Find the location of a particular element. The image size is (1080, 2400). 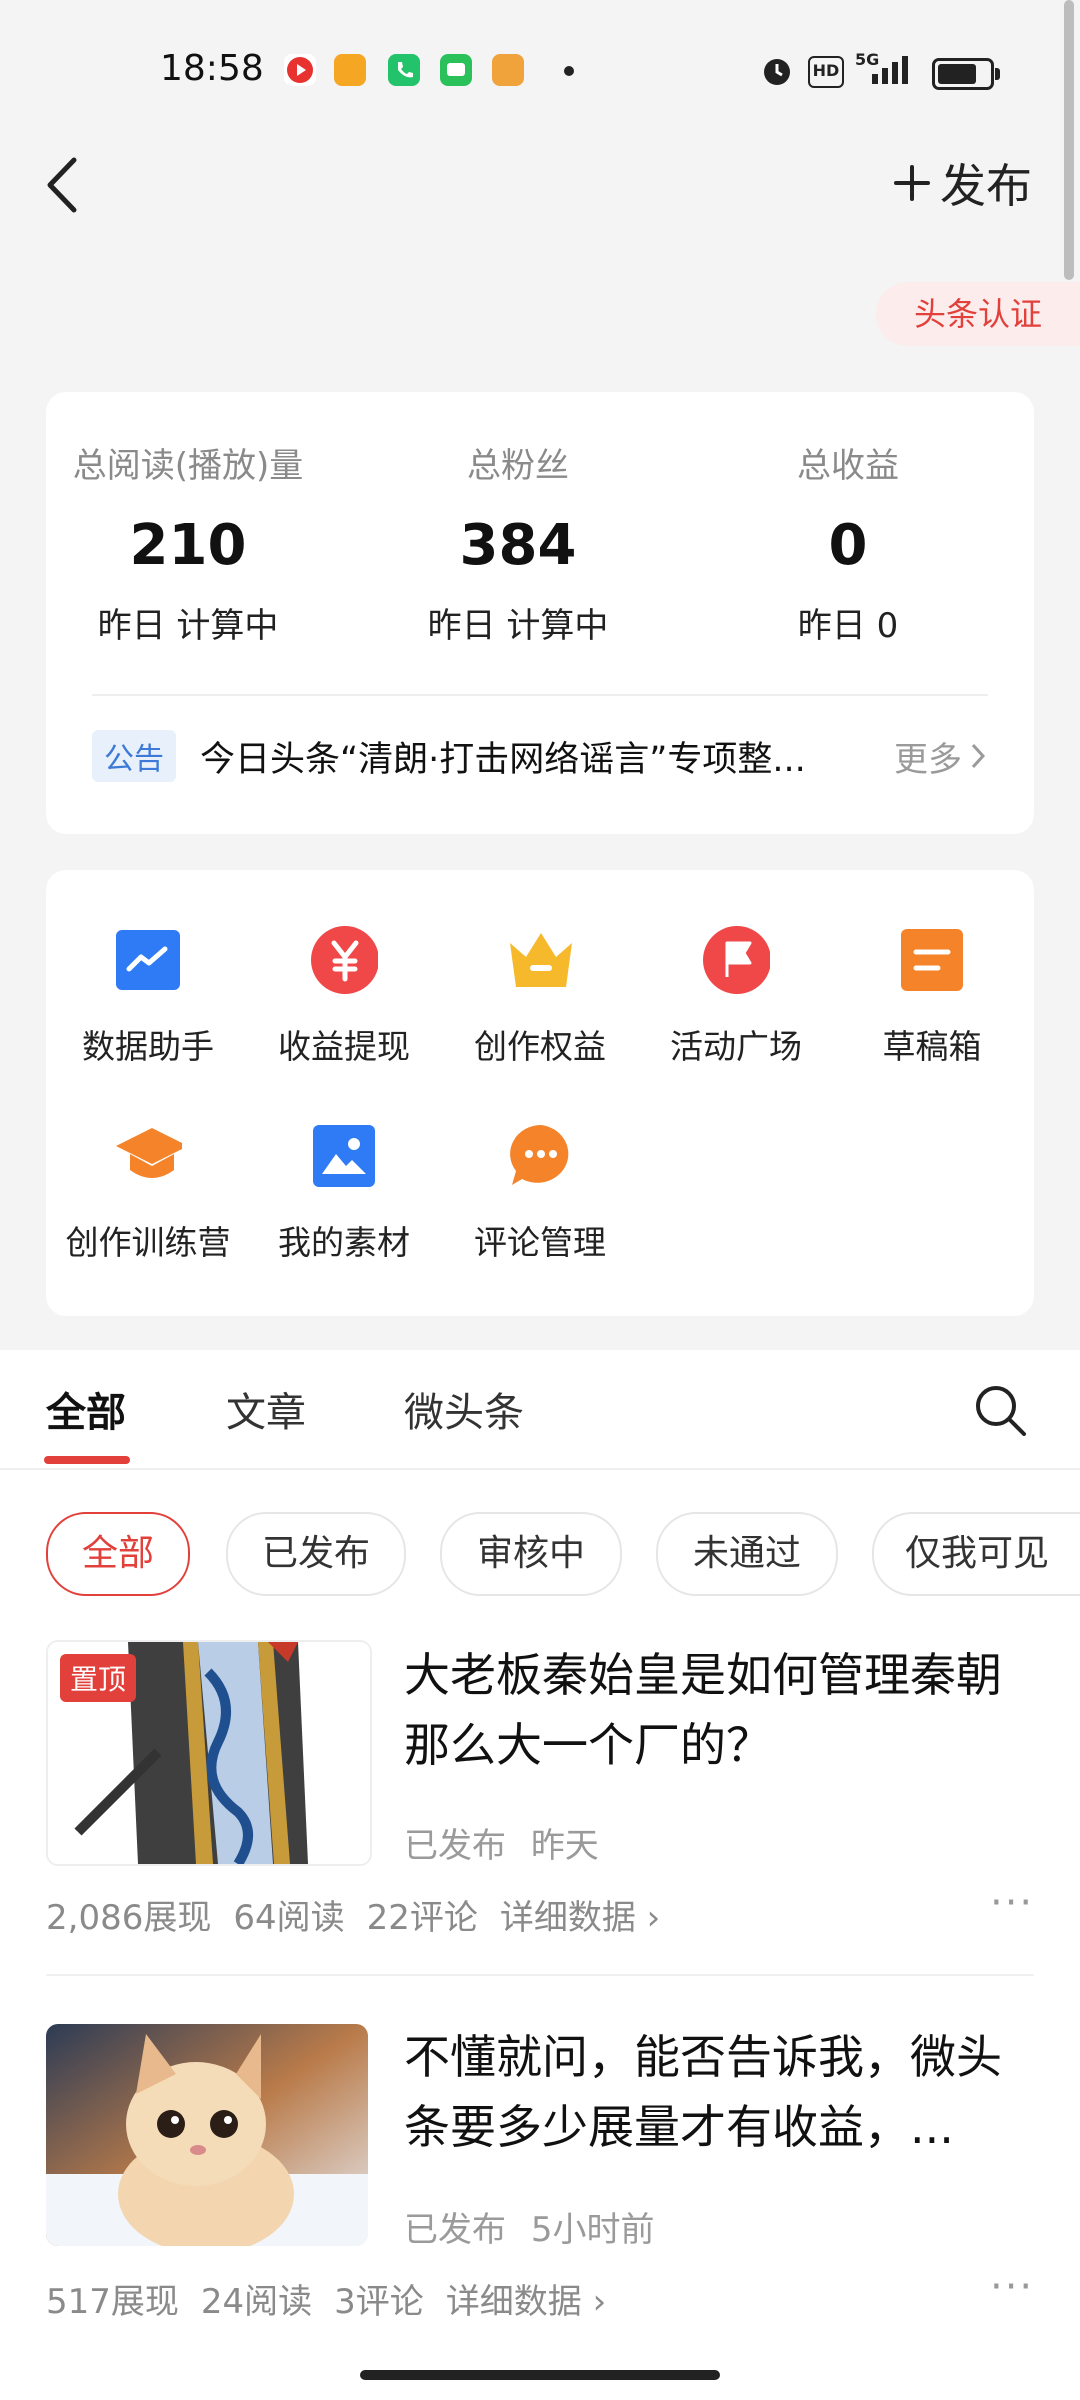

scrollbar is located at coordinates (1069, 140).